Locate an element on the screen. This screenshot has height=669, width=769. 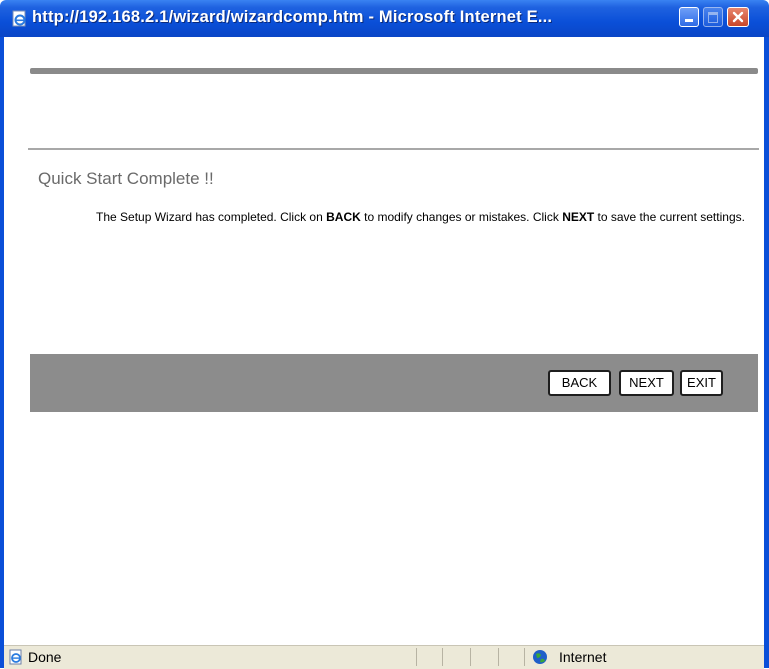
globe-icon is located at coordinates (540, 657).